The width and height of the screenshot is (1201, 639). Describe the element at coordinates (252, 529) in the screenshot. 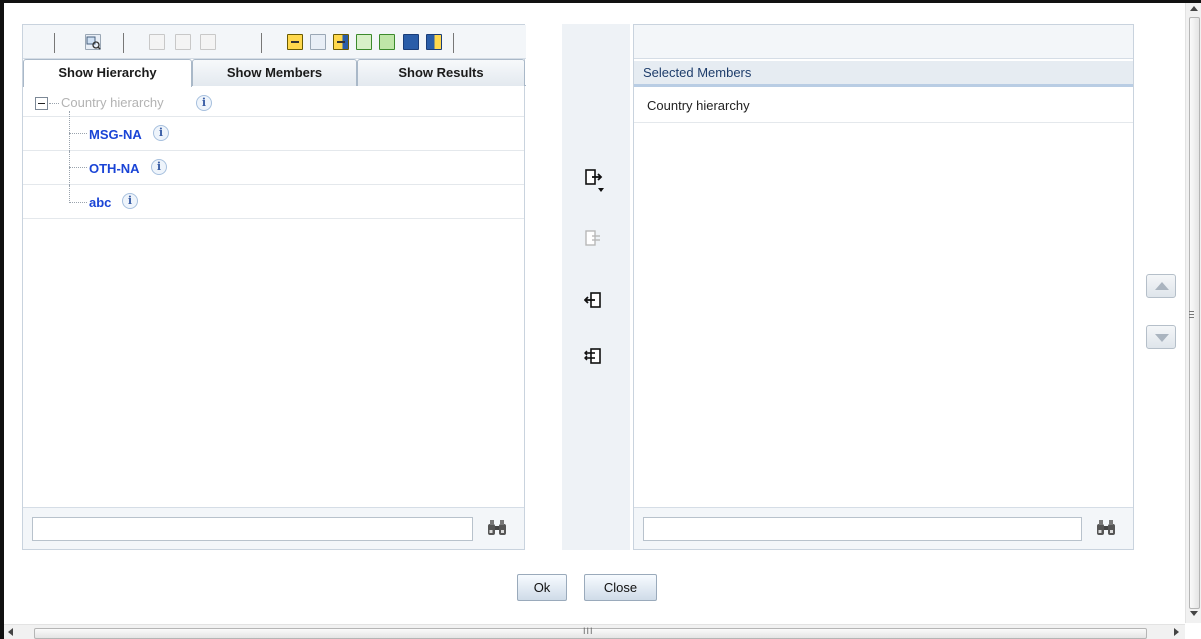

I see `hierarchy-search-input` at that location.